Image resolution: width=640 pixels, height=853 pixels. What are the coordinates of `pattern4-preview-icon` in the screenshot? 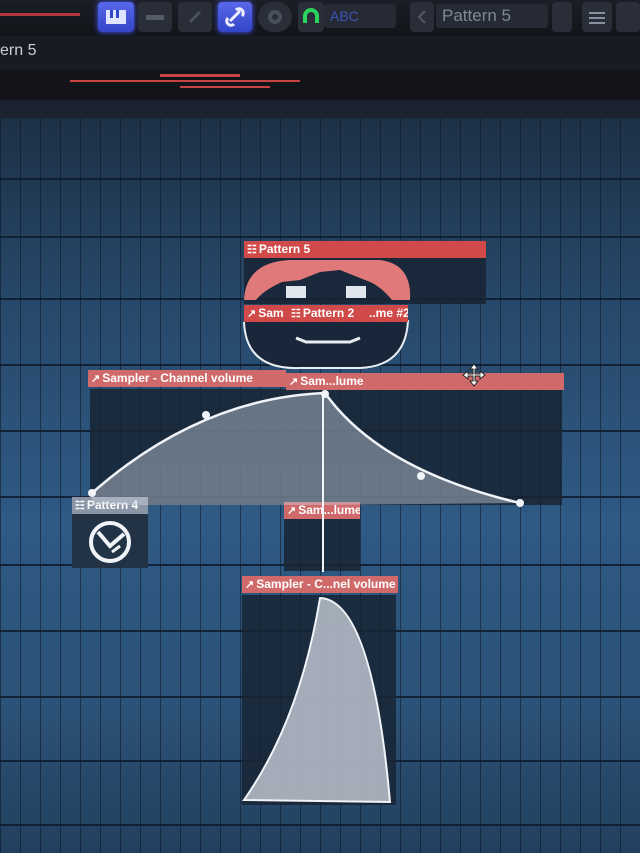 It's located at (110, 542).